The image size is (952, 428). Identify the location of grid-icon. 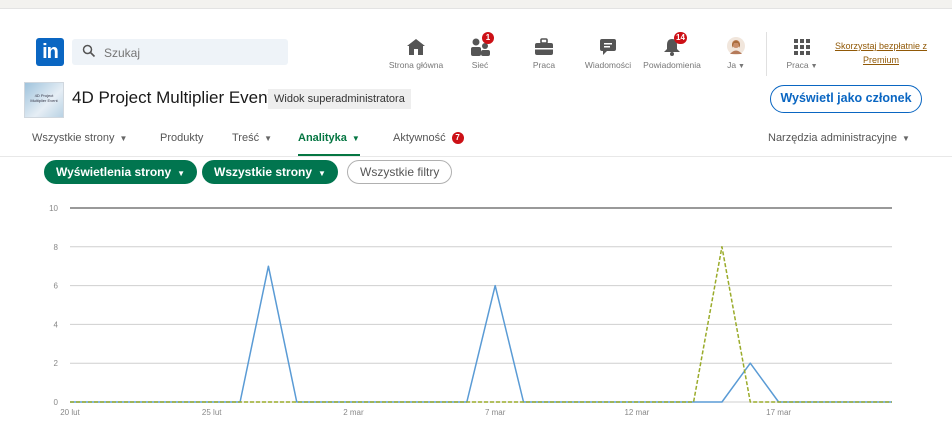
(802, 47).